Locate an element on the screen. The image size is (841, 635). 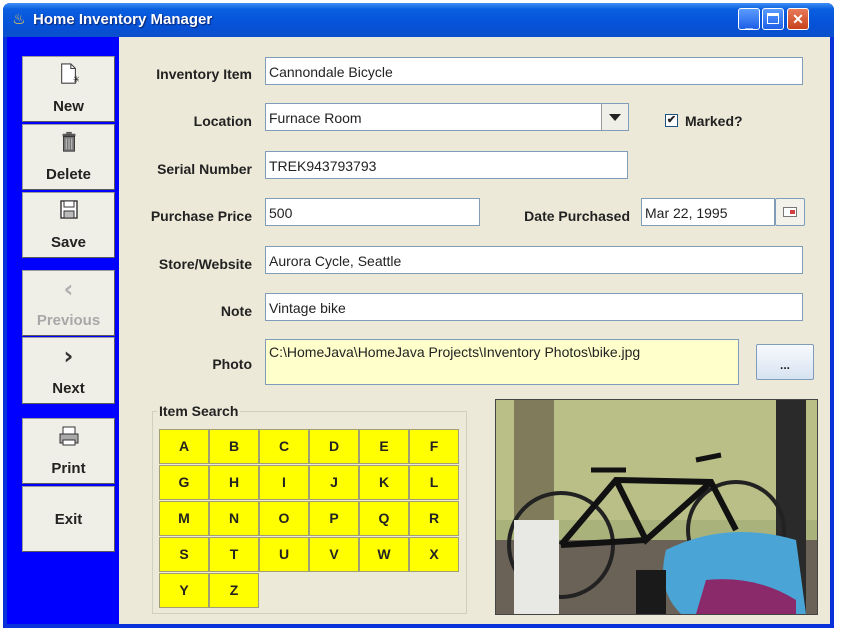
inventory-item-field: Cannondale Bicycle is located at coordinates (534, 71).